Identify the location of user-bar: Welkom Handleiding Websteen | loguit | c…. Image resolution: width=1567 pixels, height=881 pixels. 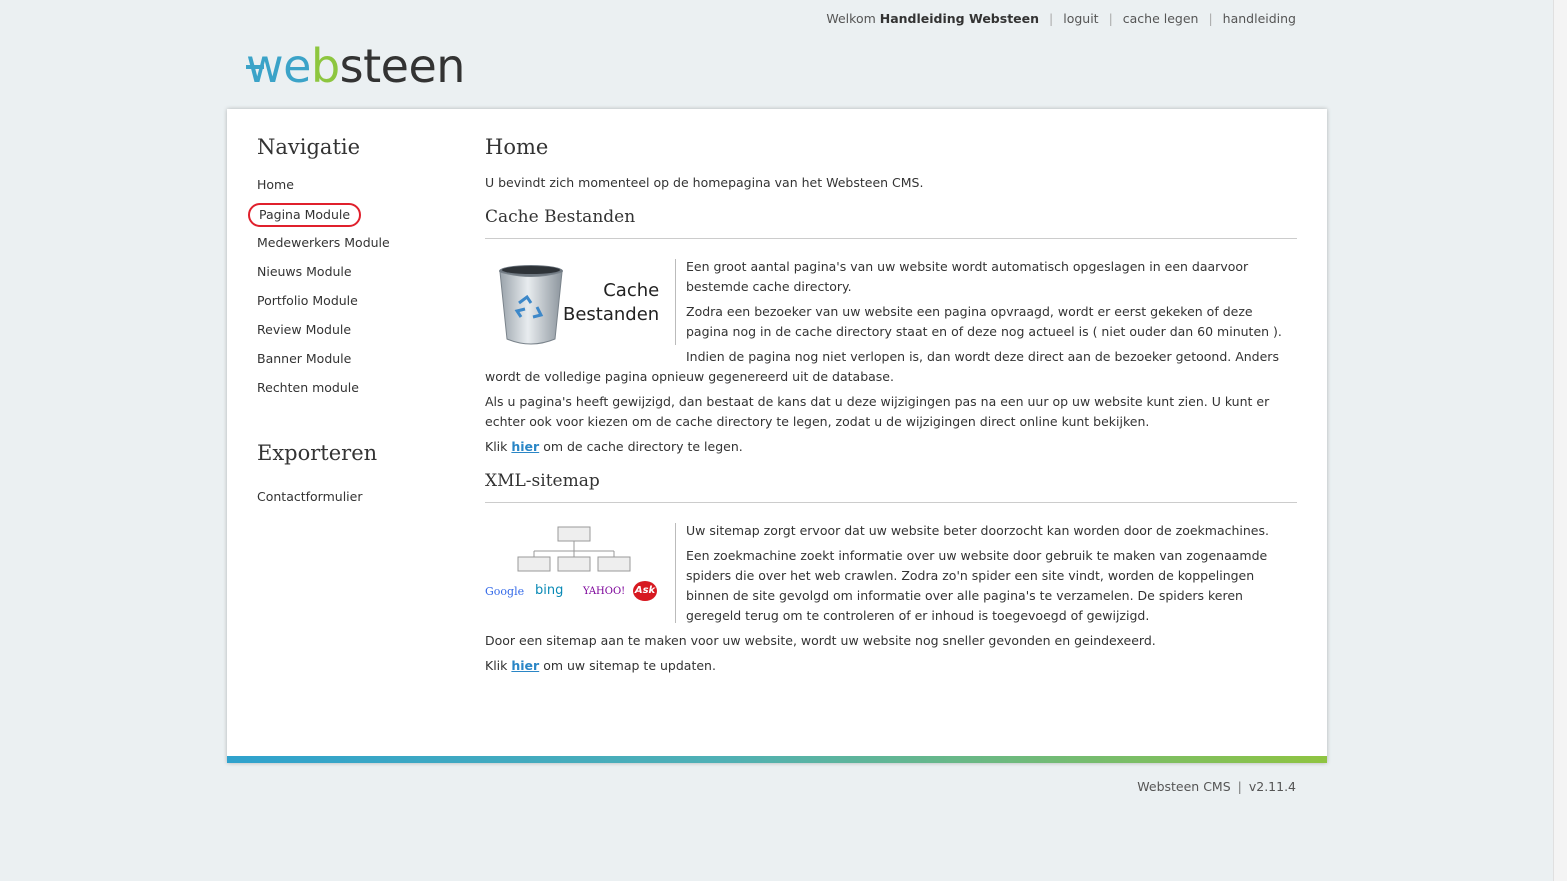
(1061, 18).